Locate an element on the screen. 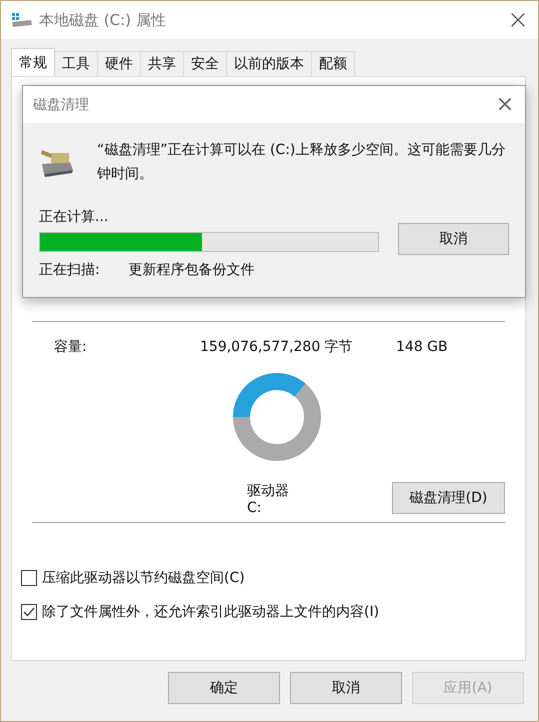 This screenshot has height=722, width=539. scan-label: 正在扫描: is located at coordinates (69, 270).